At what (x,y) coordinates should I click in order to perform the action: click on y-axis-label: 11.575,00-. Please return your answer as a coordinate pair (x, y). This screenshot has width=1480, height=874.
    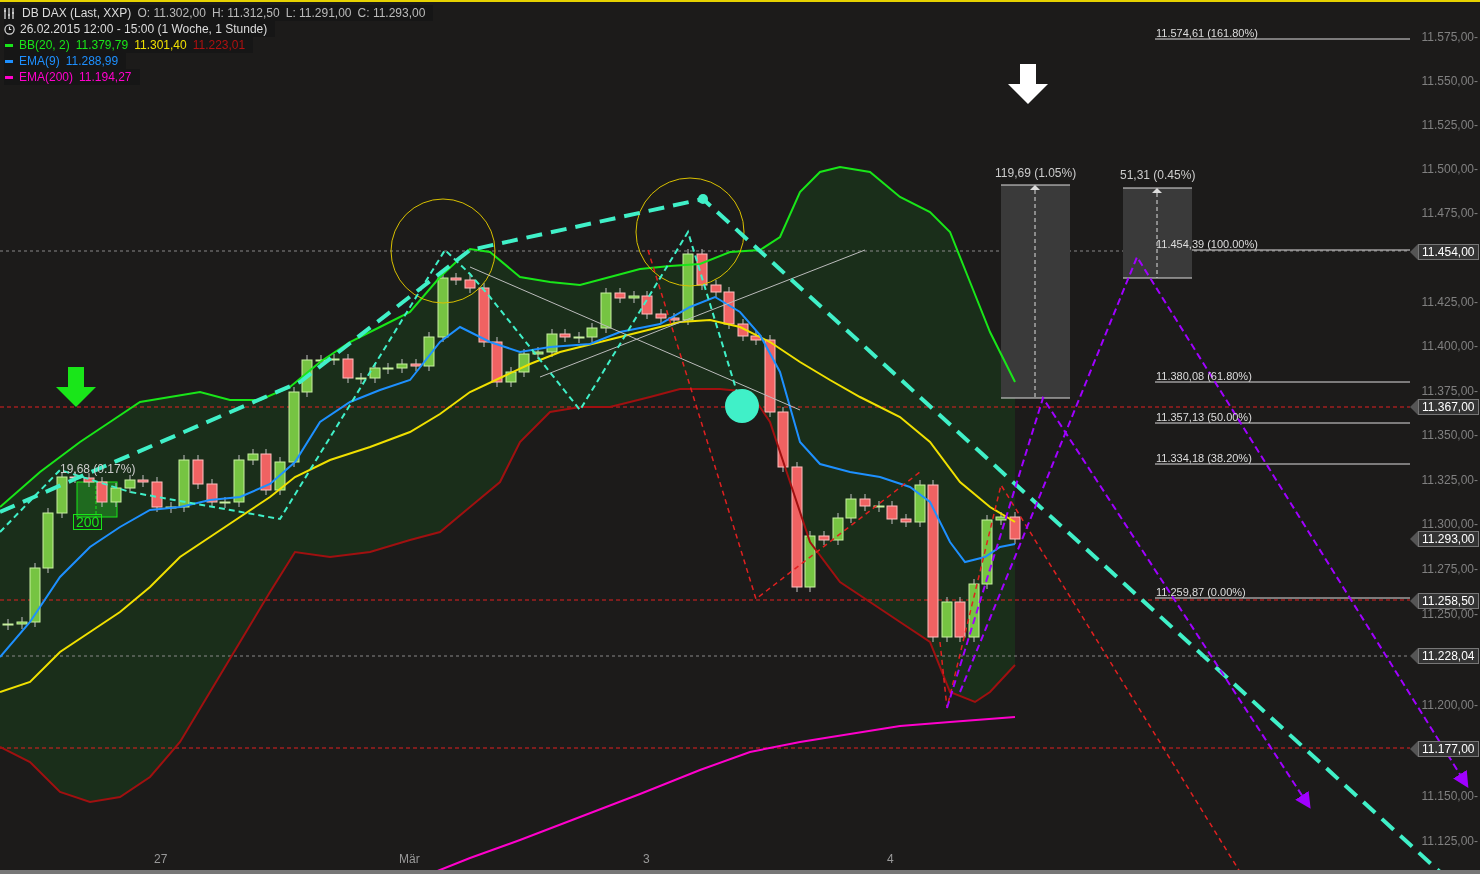
    Looking at the image, I should click on (1449, 37).